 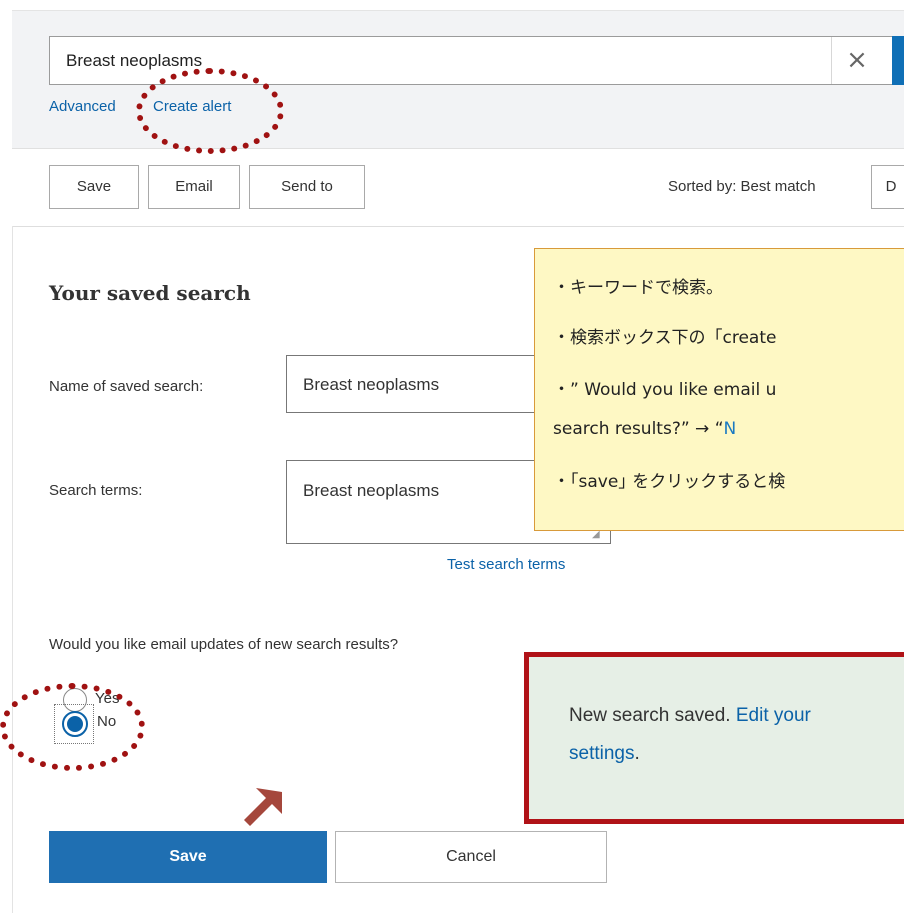 What do you see at coordinates (773, 715) in the screenshot?
I see `edit-settings-link: Edit your` at bounding box center [773, 715].